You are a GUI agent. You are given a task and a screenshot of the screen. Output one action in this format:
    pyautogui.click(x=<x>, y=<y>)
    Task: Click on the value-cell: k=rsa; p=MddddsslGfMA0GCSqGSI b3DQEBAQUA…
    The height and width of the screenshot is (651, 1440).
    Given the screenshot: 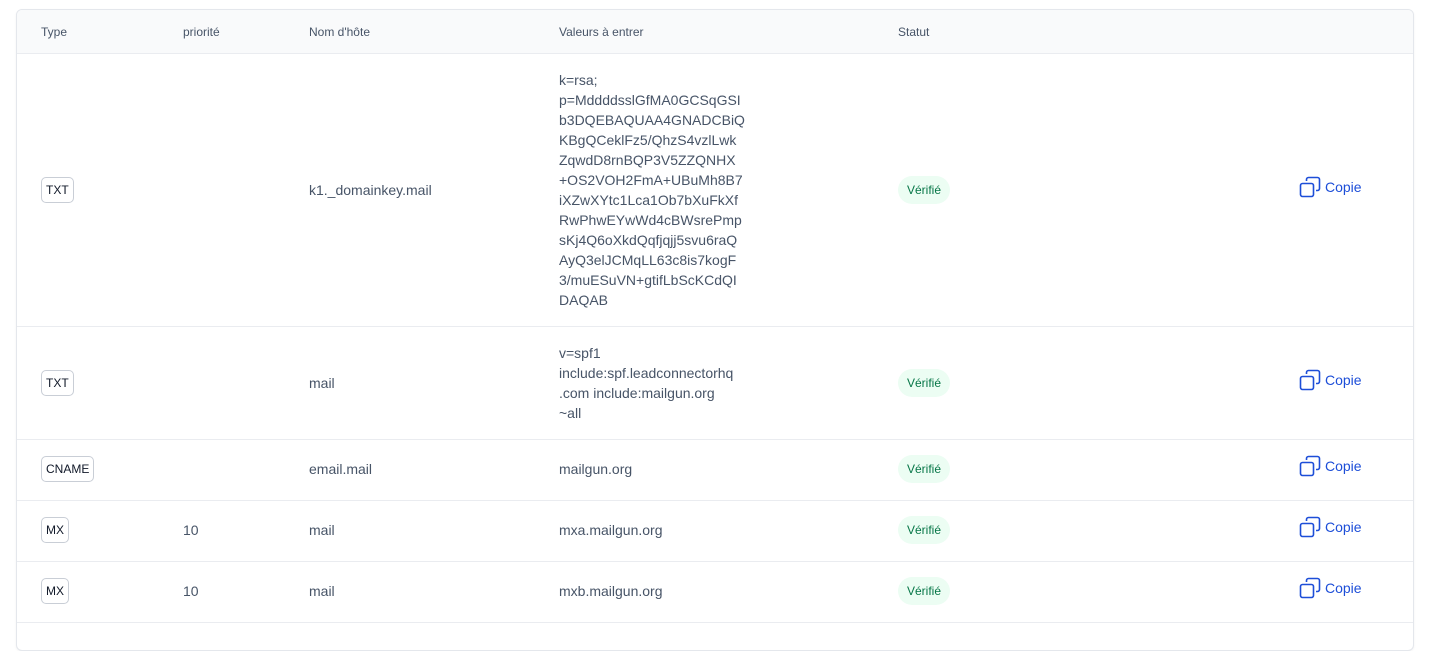 What is the action you would take?
    pyautogui.click(x=652, y=190)
    